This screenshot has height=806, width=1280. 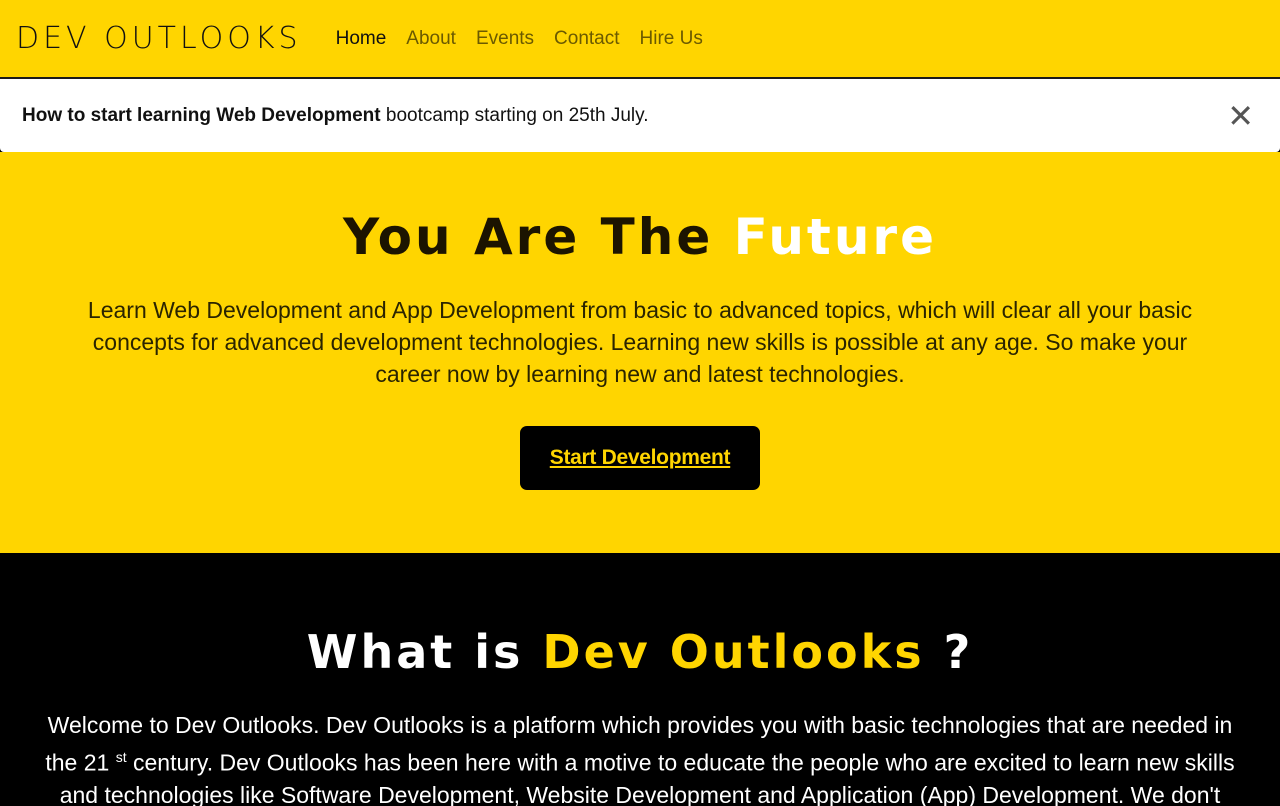 I want to click on alert-bold-text: How to start learning Web Development, so click(x=201, y=115).